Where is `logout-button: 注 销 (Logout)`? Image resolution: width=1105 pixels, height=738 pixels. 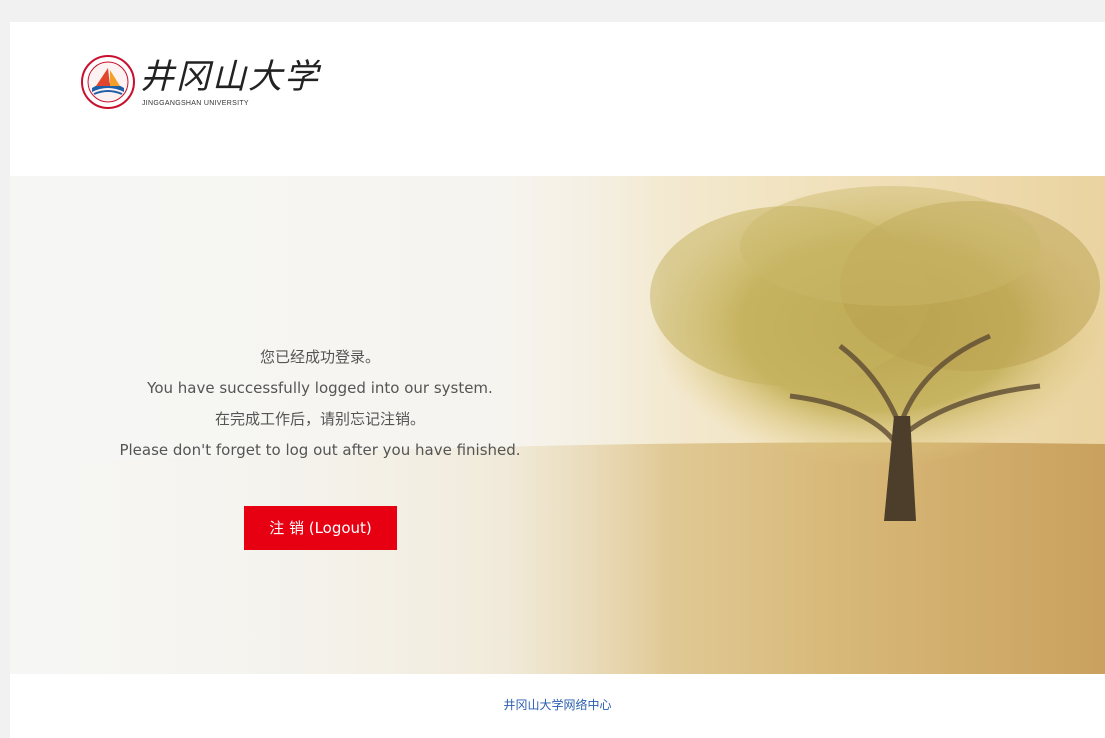 logout-button: 注 销 (Logout) is located at coordinates (320, 528).